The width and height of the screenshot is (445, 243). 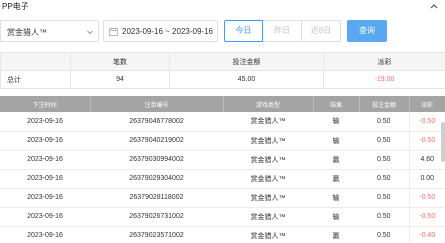 What do you see at coordinates (49, 31) in the screenshot?
I see `game-select: 赏金猎人™` at bounding box center [49, 31].